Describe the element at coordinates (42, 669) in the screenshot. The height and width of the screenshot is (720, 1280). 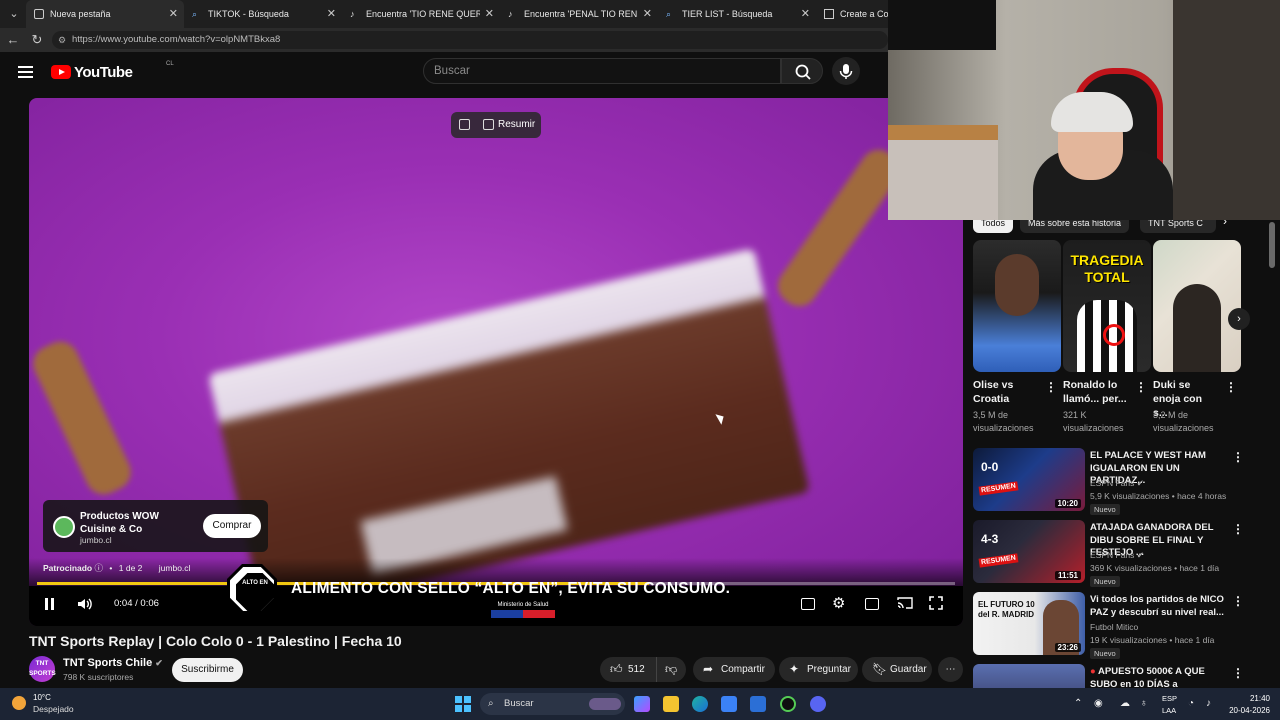
I see `channel-avatar: TNT SPORTS` at that location.